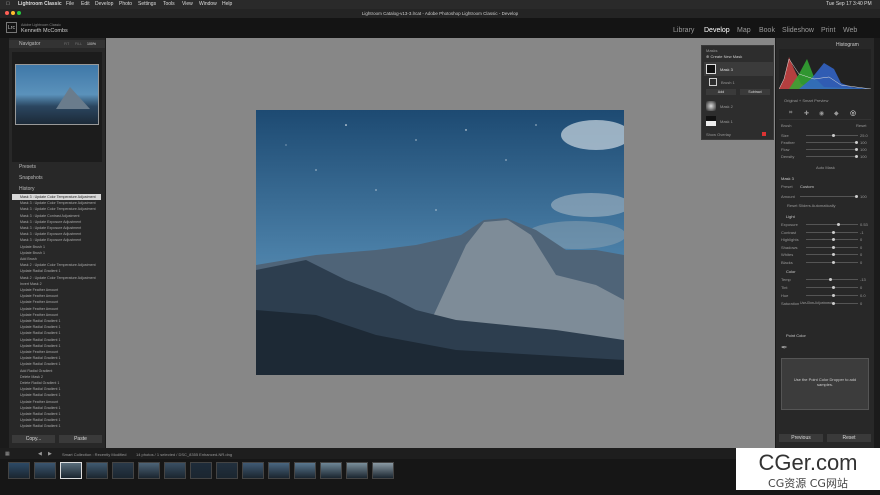 This screenshot has height=495, width=880. What do you see at coordinates (147, 4) in the screenshot?
I see `menu-settings: Settings` at bounding box center [147, 4].